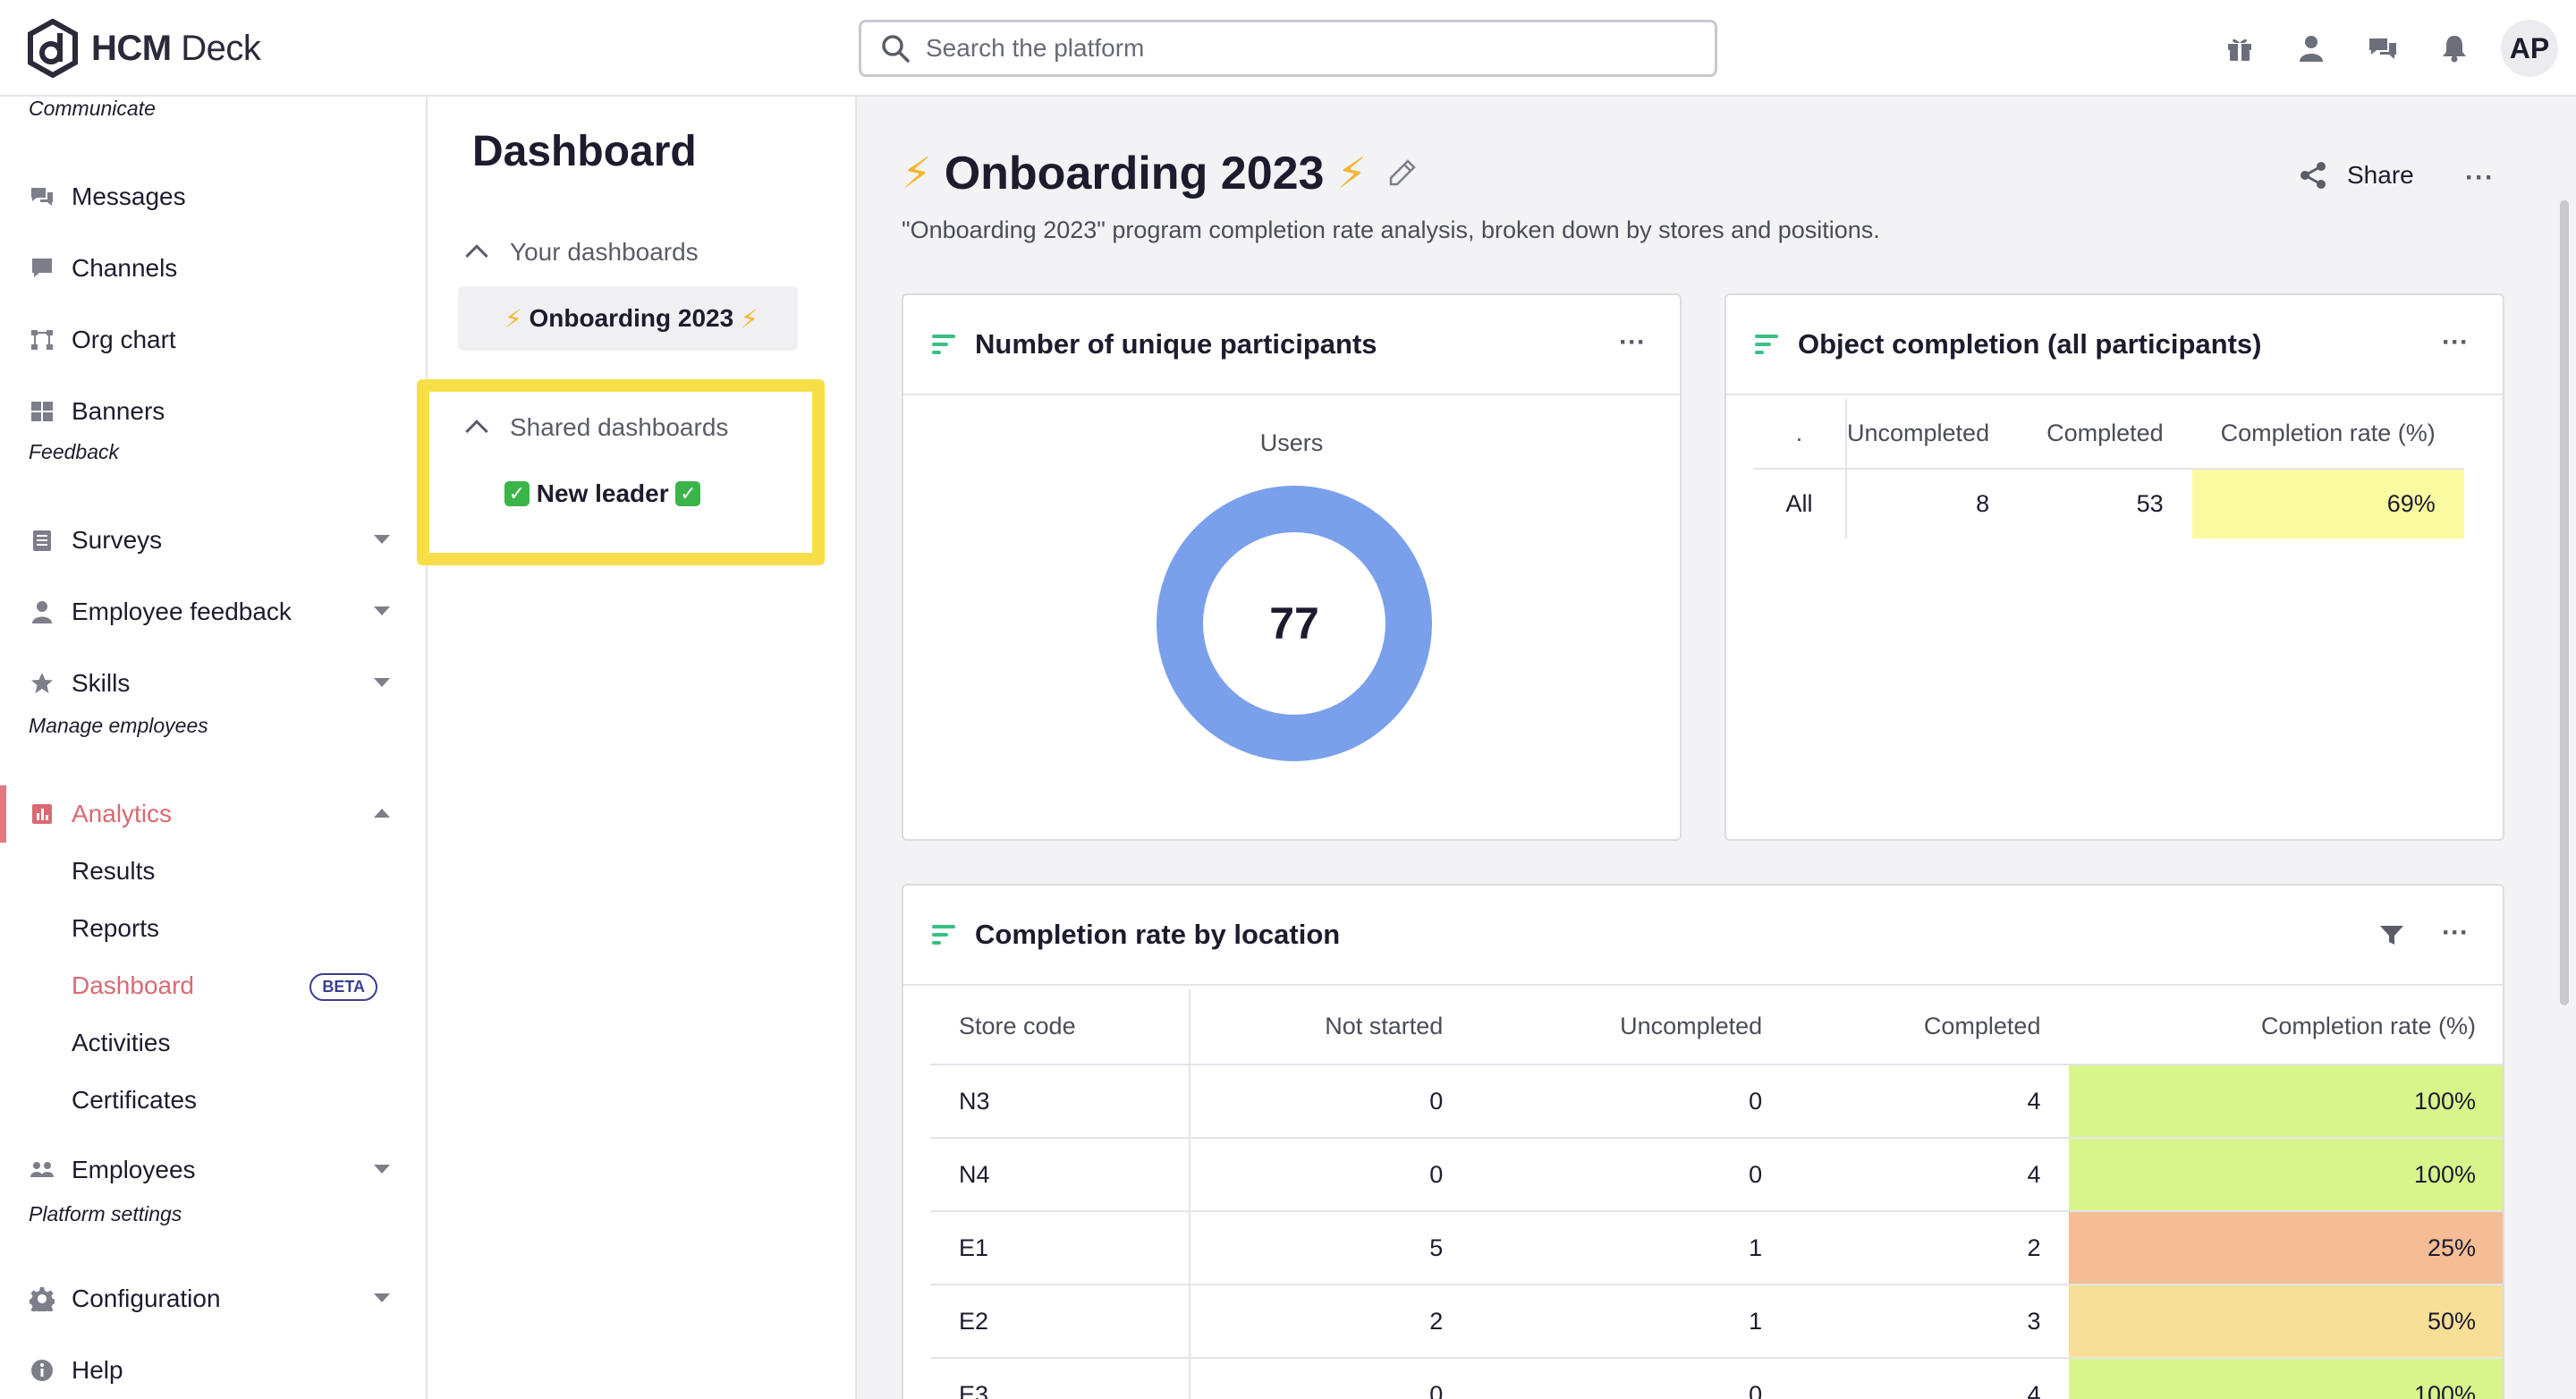 The height and width of the screenshot is (1399, 2576). Describe the element at coordinates (2327, 503) in the screenshot. I see `rate-cell: 69%` at that location.